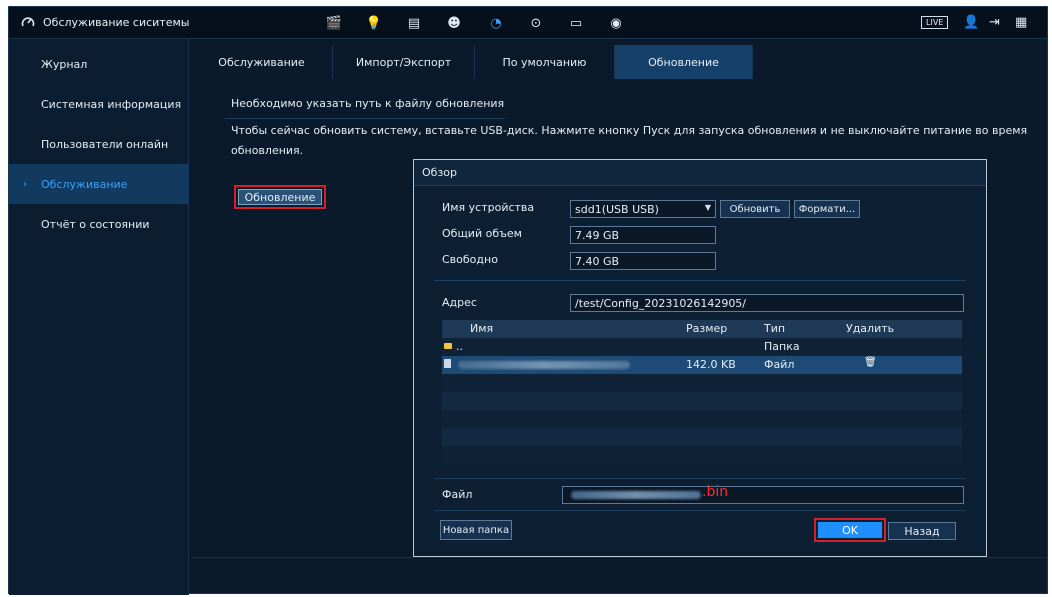 The image size is (1052, 597). I want to click on tab-label: По умолчанию, so click(544, 62).